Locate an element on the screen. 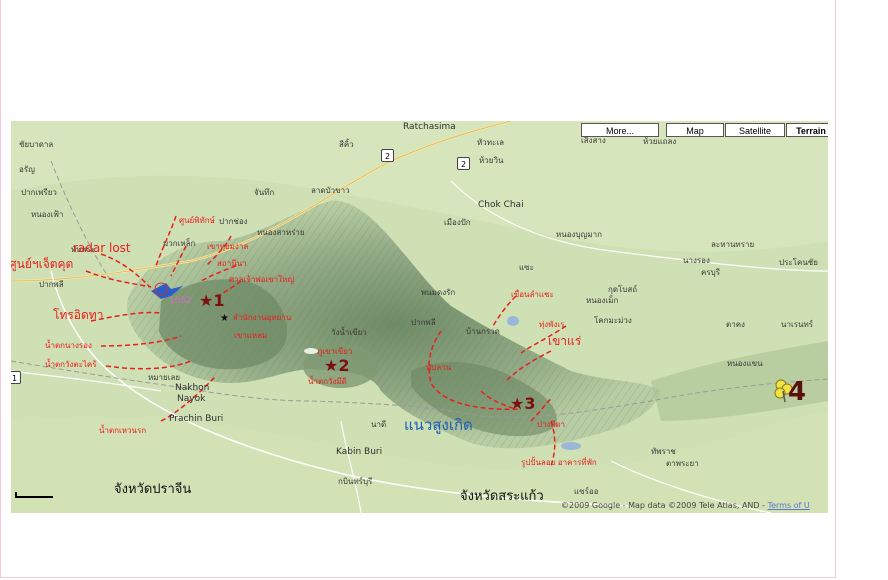 The height and width of the screenshot is (580, 888). town-label: สีคิ้ว is located at coordinates (346, 144).